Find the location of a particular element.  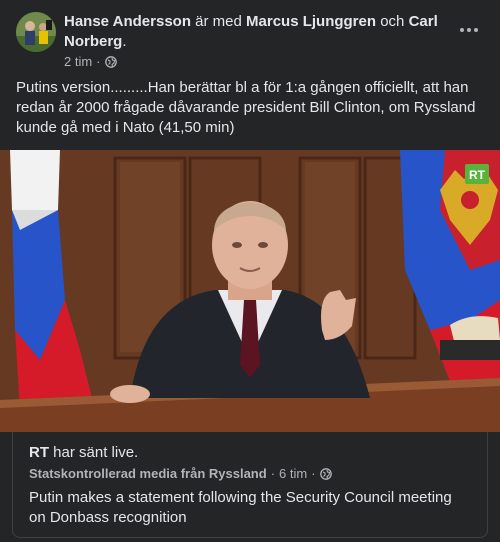

shared-source-line: RT har sänt live. is located at coordinates (83, 452).